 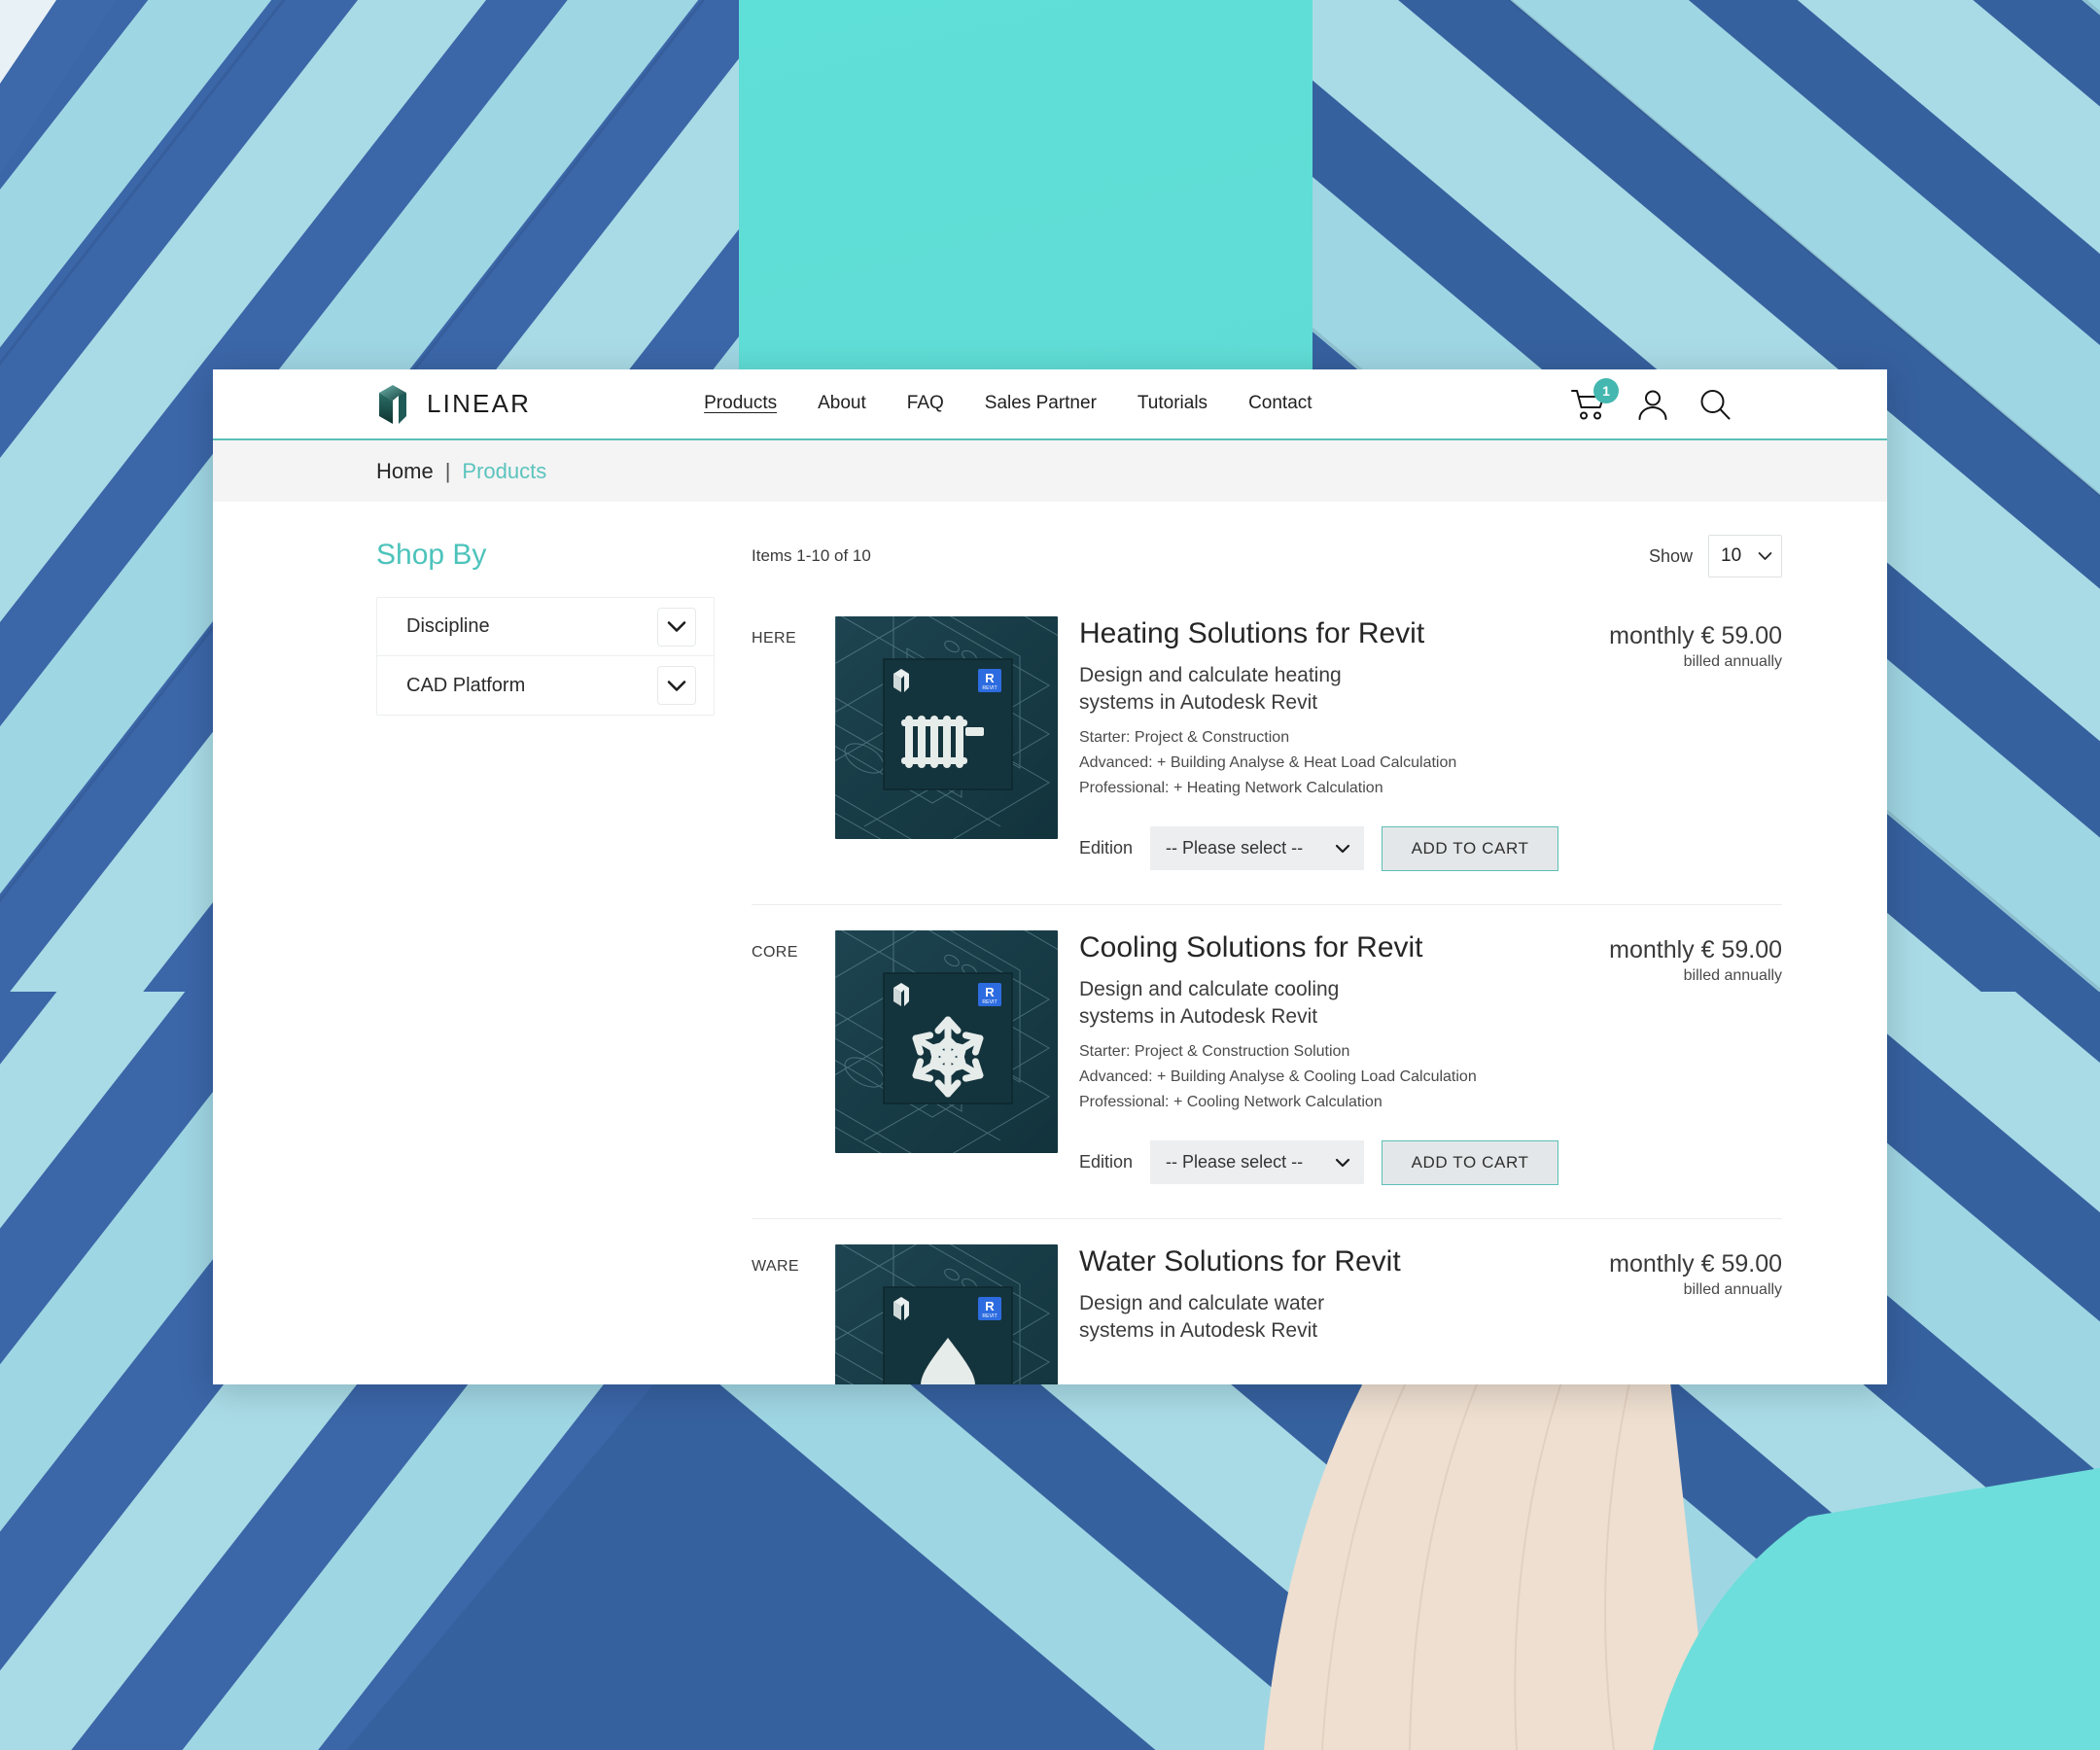 I want to click on search-icon, so click(x=1715, y=404).